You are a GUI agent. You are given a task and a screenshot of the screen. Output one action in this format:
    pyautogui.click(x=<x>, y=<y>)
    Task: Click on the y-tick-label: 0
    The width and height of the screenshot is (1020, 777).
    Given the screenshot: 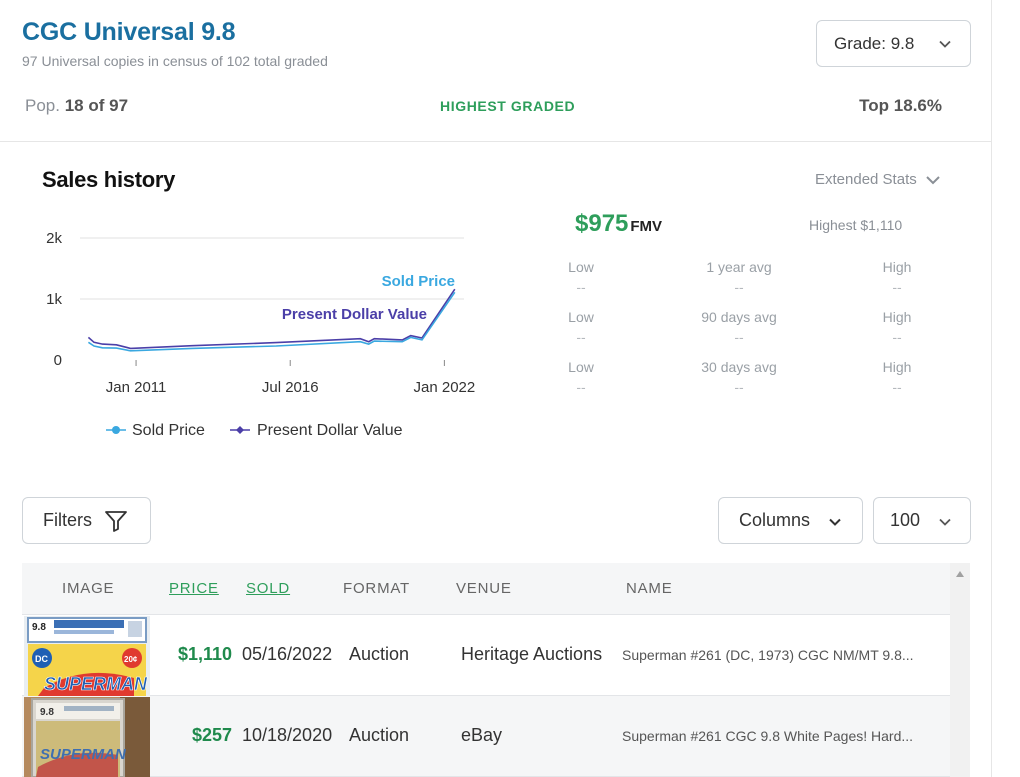 What is the action you would take?
    pyautogui.click(x=58, y=360)
    